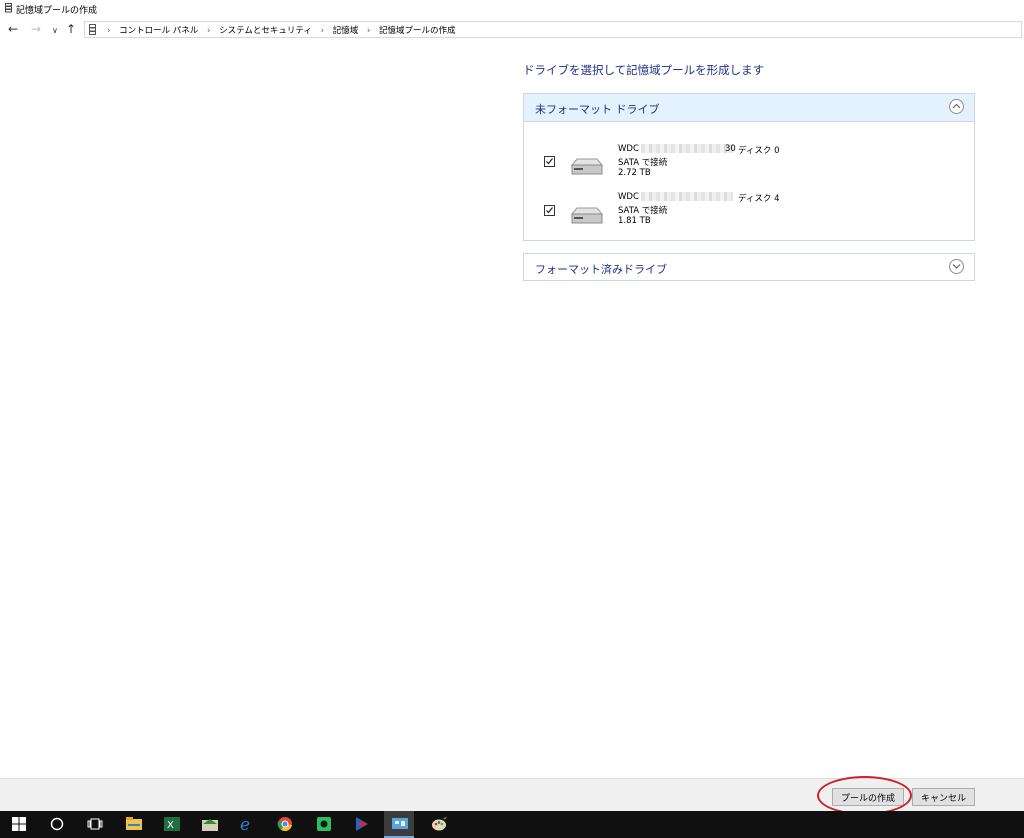  I want to click on taskbar: X e, so click(512, 824).